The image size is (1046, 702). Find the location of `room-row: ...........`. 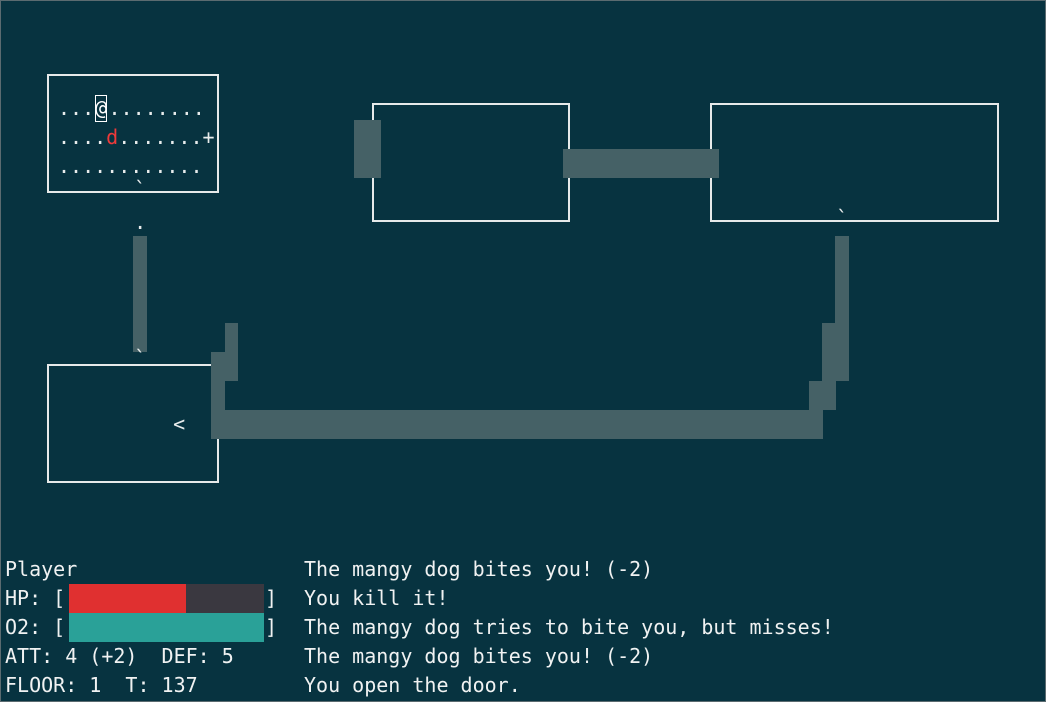

room-row: ........... is located at coordinates (131, 108).